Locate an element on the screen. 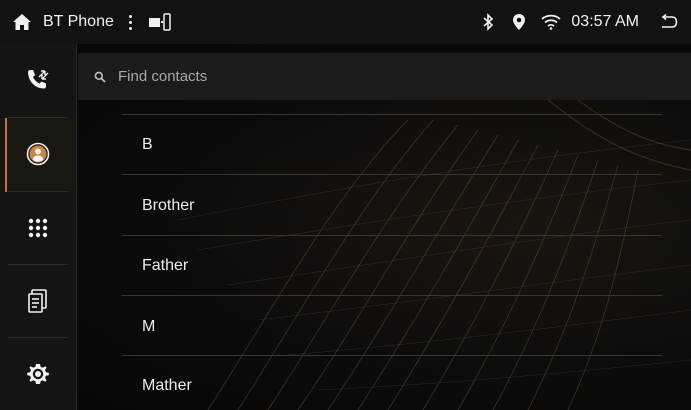 This screenshot has height=410, width=691. section-letter: B is located at coordinates (147, 144).